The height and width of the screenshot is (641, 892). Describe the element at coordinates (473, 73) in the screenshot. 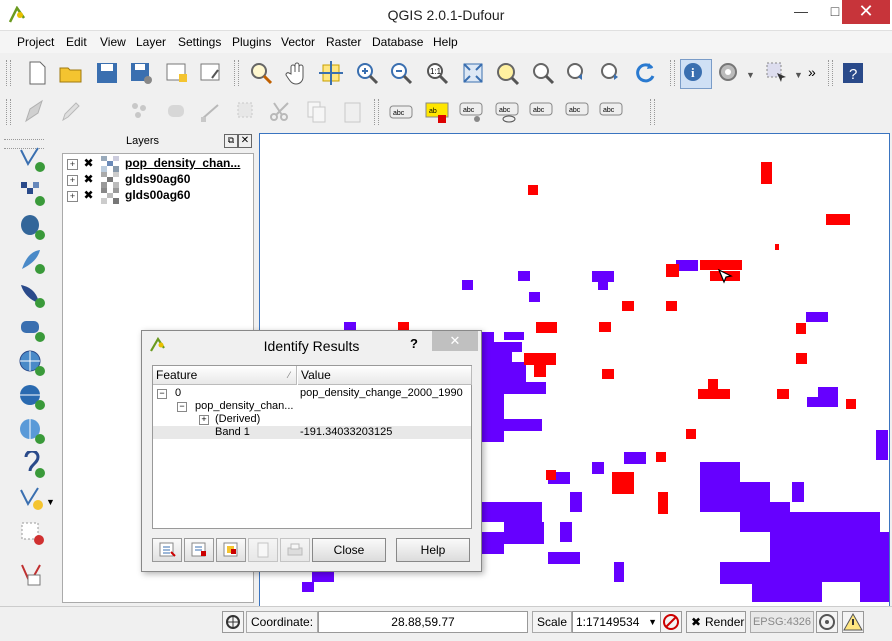

I see `zoom-full-icon` at that location.